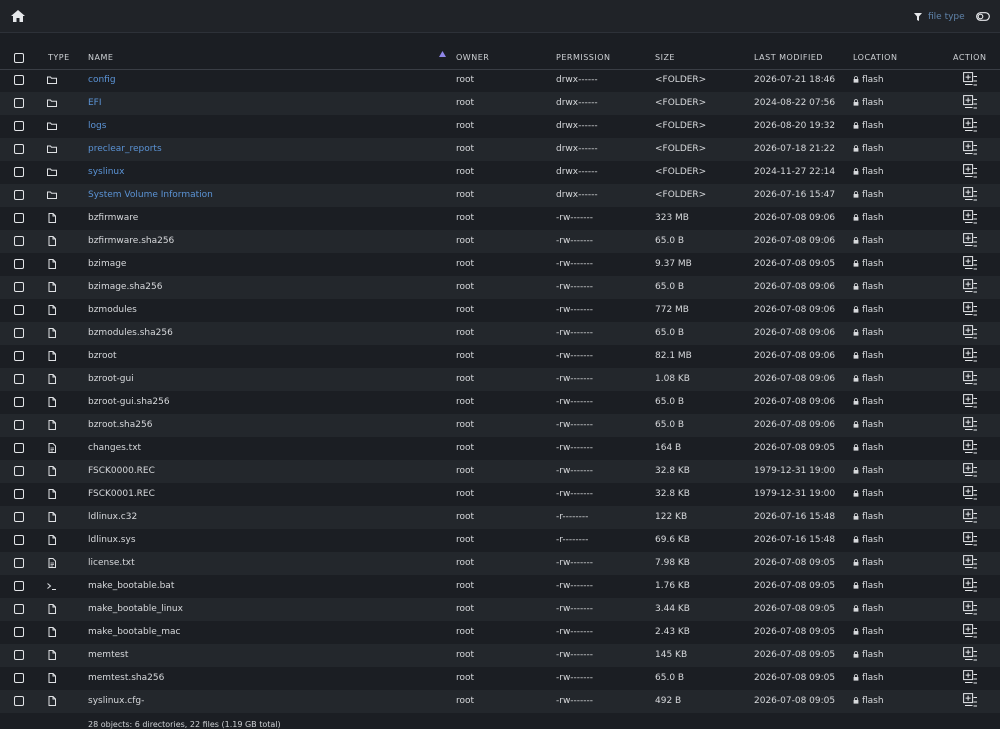 The width and height of the screenshot is (1000, 729). Describe the element at coordinates (19, 58) in the screenshot. I see `select-all-checkbox` at that location.